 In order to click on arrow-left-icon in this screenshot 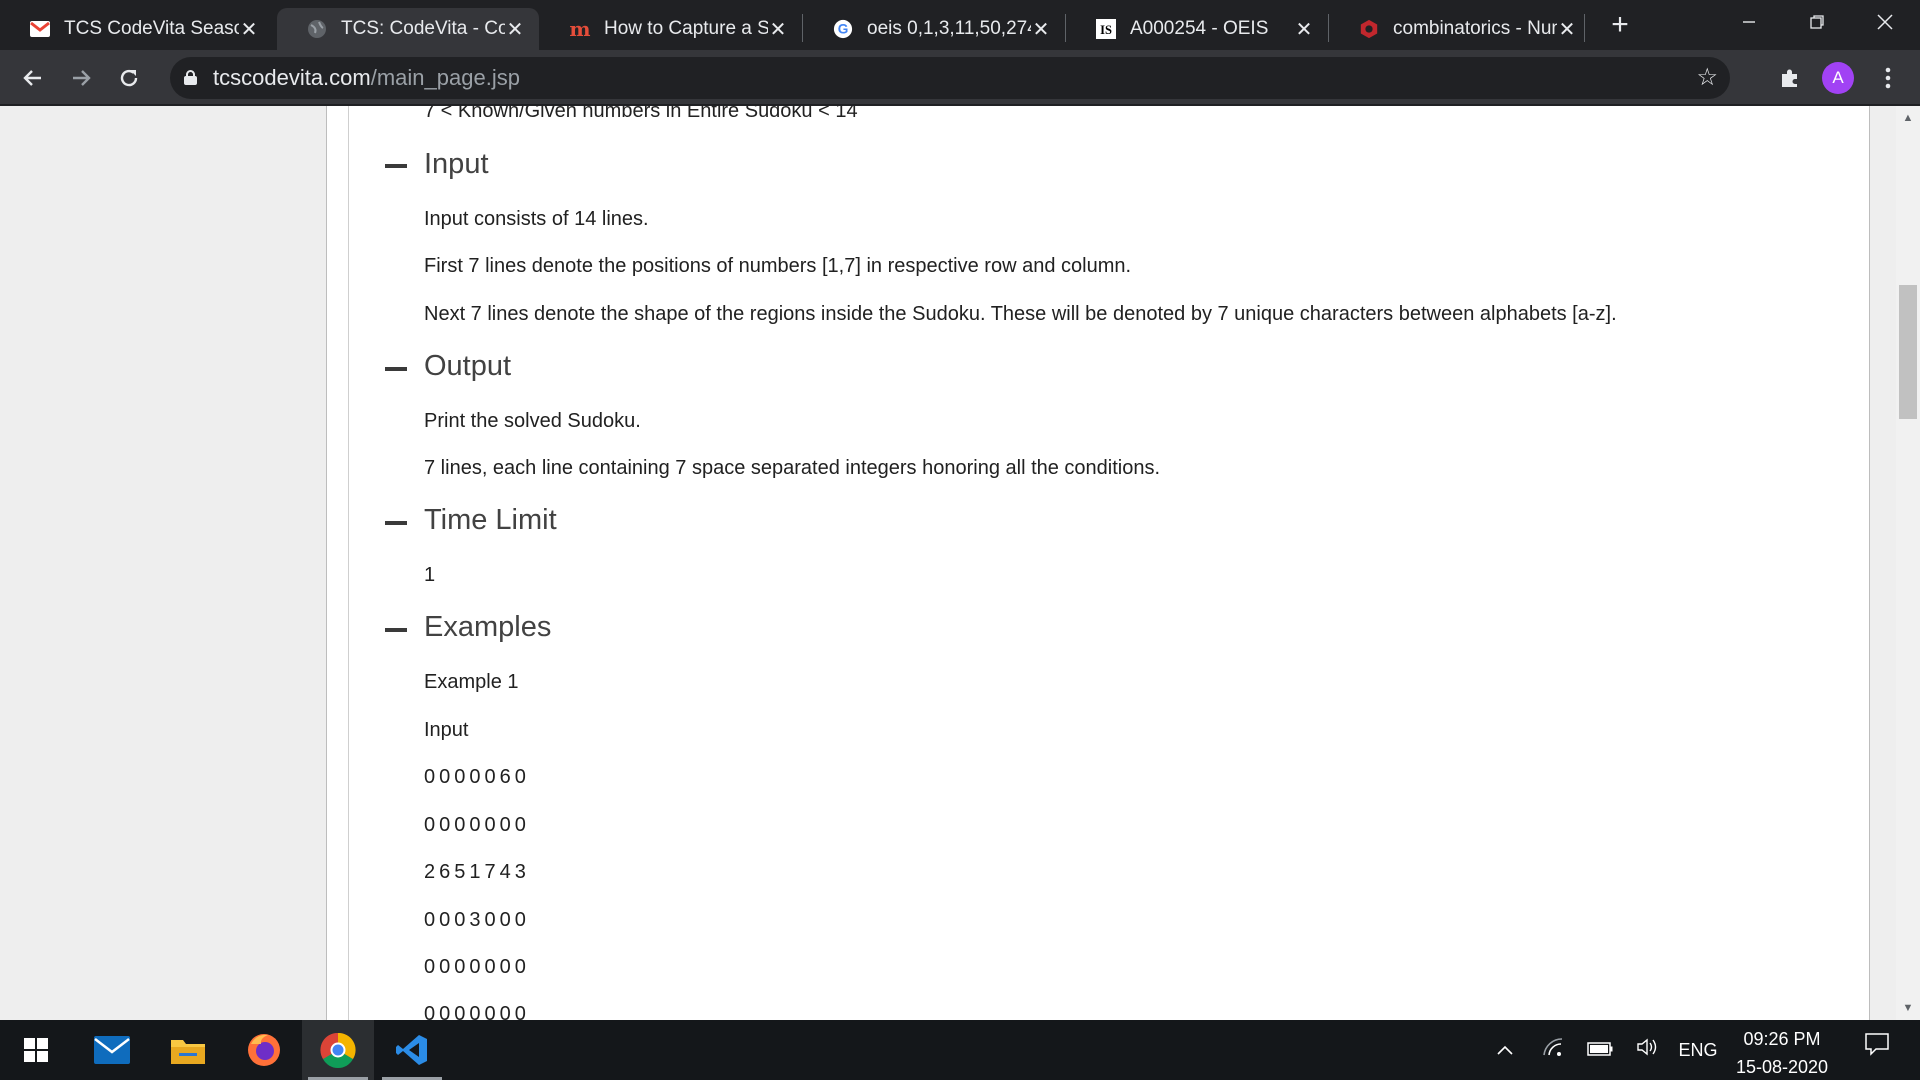, I will do `click(32, 78)`.